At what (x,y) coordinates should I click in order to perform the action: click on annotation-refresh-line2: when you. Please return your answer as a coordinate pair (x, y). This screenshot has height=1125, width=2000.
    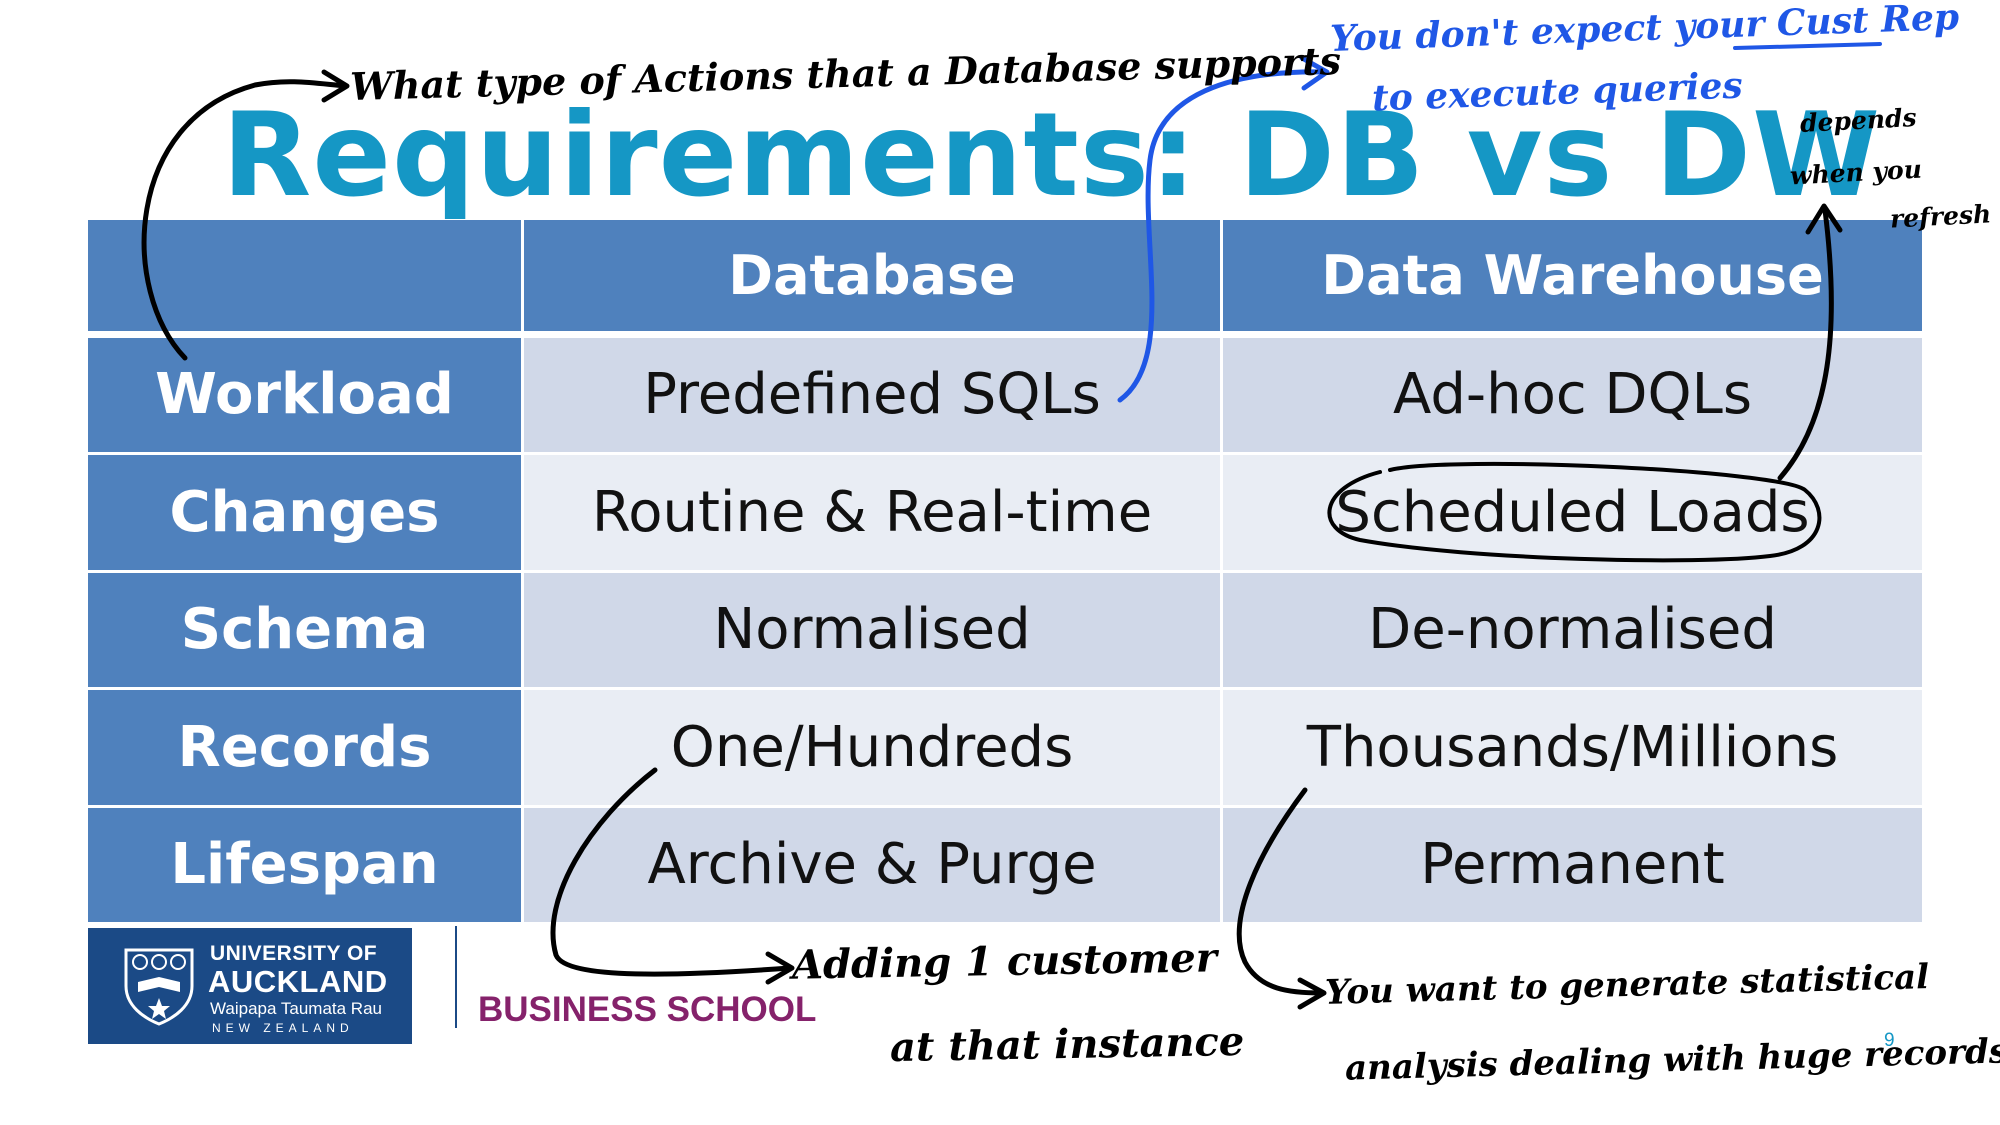
    Looking at the image, I should click on (1856, 172).